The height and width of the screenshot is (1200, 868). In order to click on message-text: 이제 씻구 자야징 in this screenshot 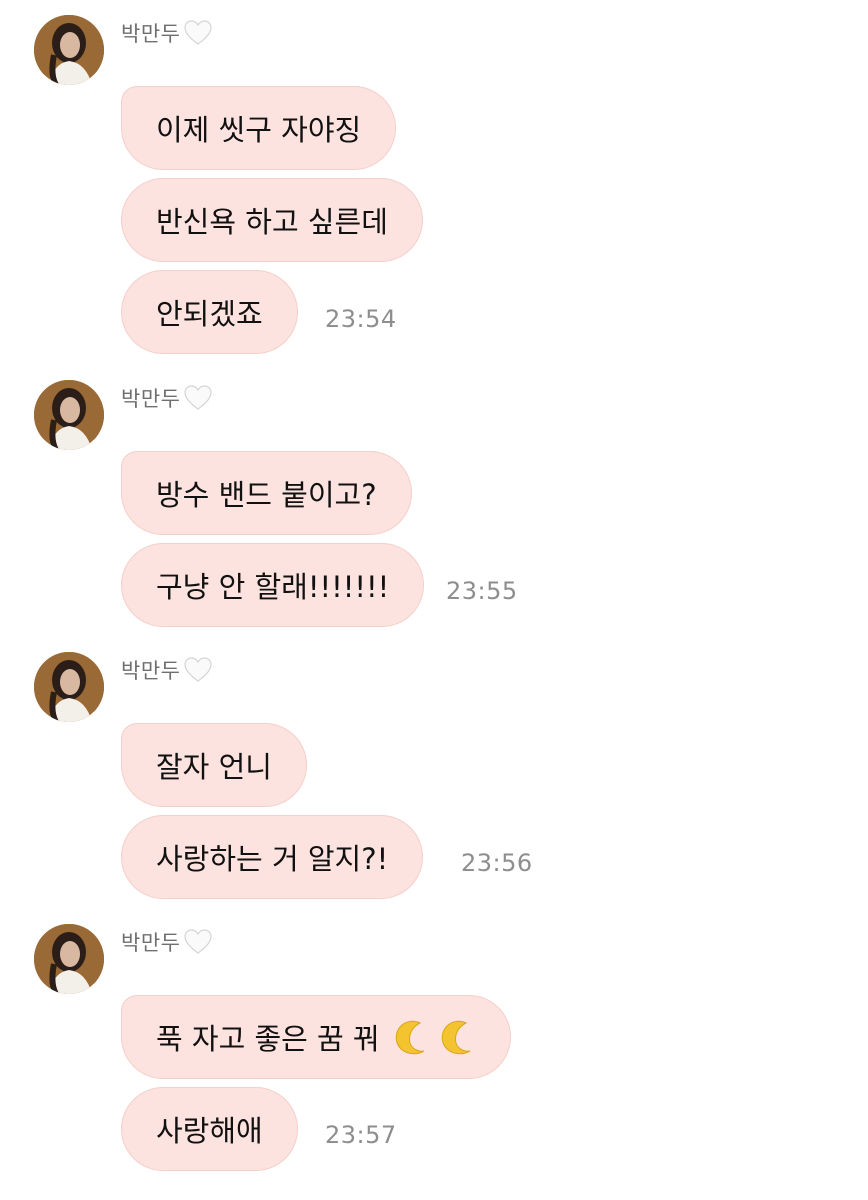, I will do `click(259, 130)`.